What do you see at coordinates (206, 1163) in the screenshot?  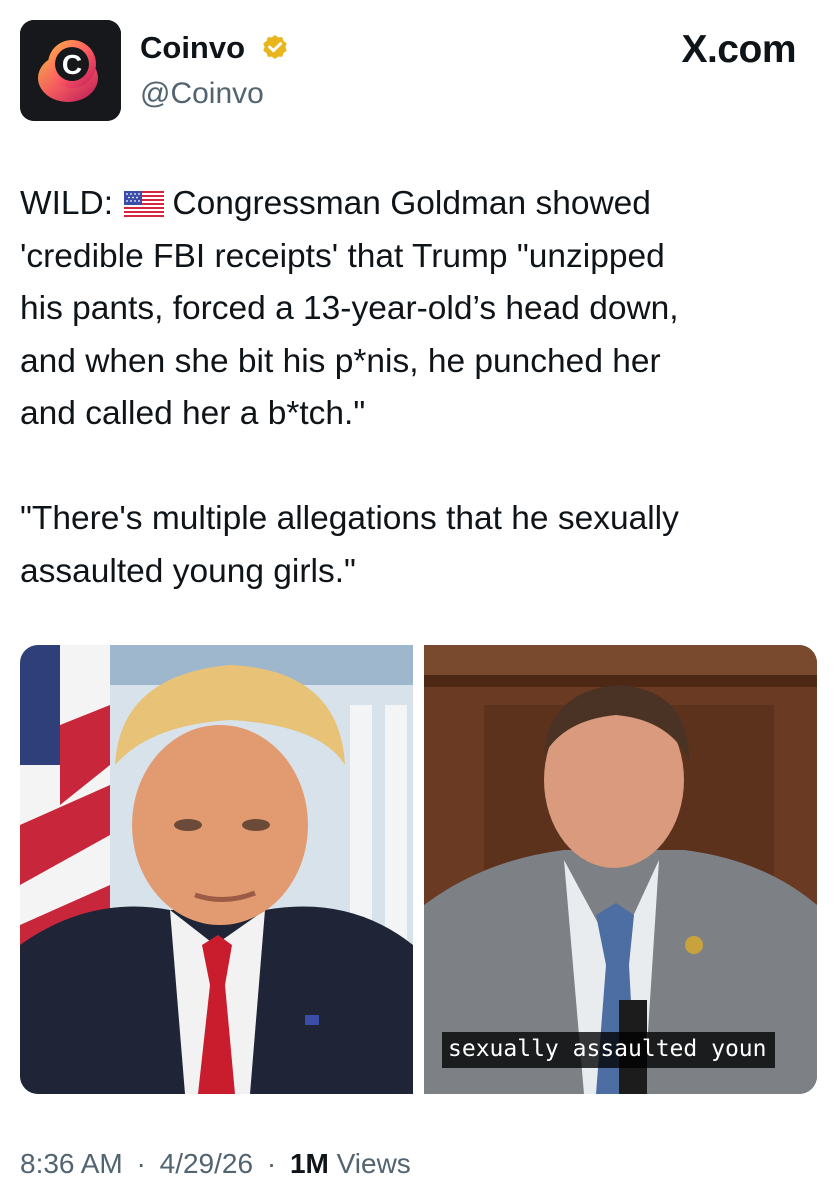 I see `tweet-date: 4/29/26` at bounding box center [206, 1163].